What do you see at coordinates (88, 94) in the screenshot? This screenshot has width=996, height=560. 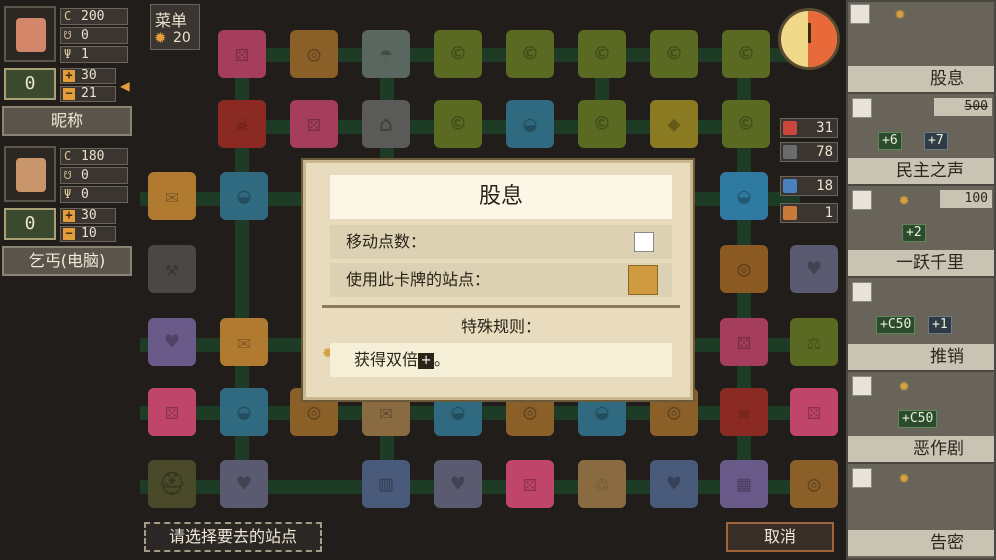 I see `minus-value: −21` at bounding box center [88, 94].